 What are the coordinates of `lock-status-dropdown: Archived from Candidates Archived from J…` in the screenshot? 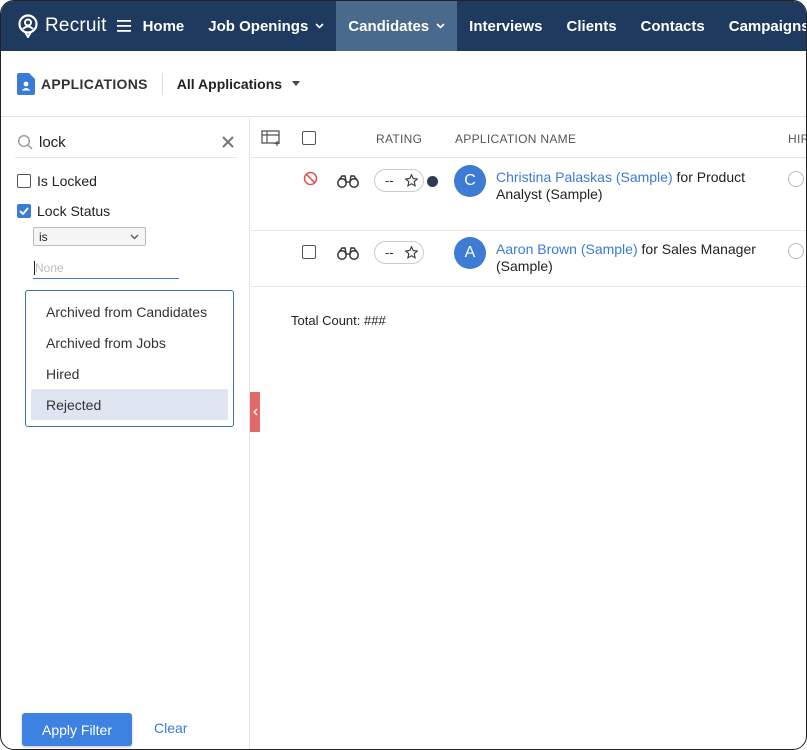 It's located at (129, 358).